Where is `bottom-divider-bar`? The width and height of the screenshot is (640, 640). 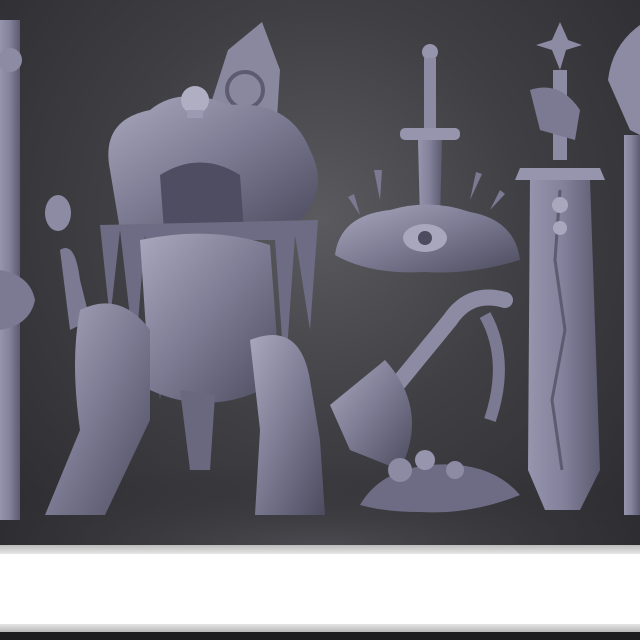
bottom-divider-bar is located at coordinates (320, 628).